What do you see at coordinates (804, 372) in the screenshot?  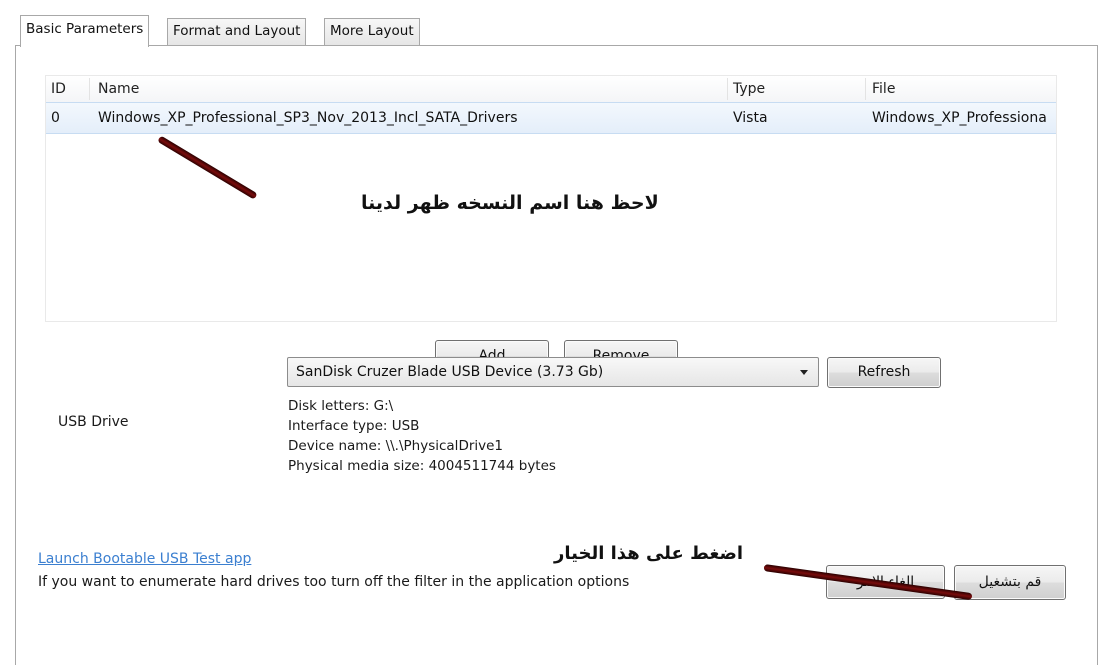 I see `chevron-down-icon` at bounding box center [804, 372].